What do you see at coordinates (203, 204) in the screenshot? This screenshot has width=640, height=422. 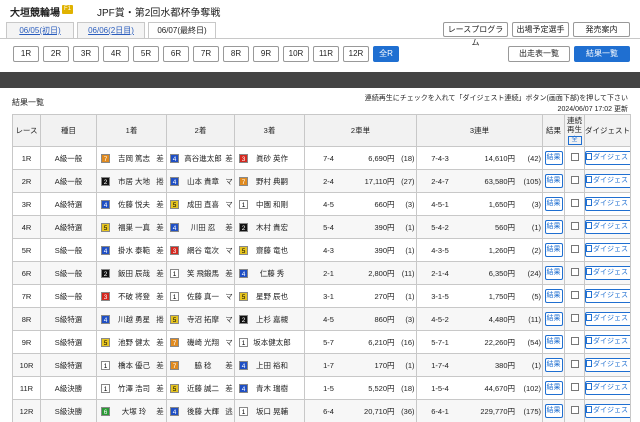 I see `player-name: 成田 直喜` at bounding box center [203, 204].